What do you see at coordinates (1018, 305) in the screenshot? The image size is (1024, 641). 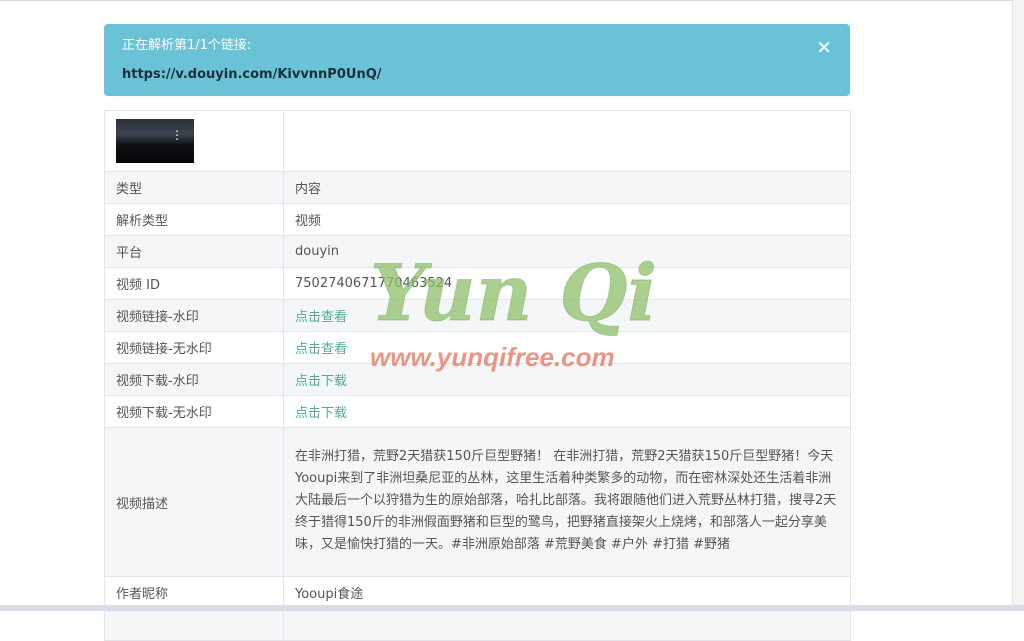 I see `scrollbar-track` at bounding box center [1018, 305].